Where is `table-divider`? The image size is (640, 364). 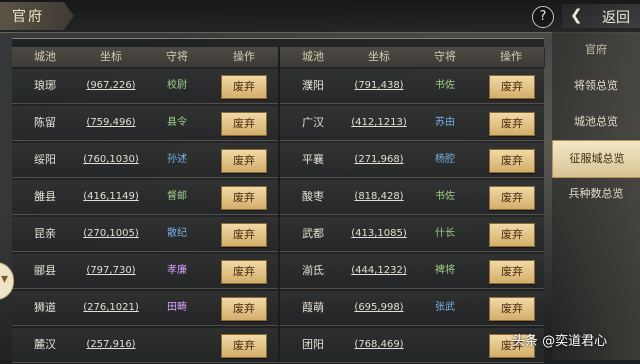 table-divider is located at coordinates (279, 204).